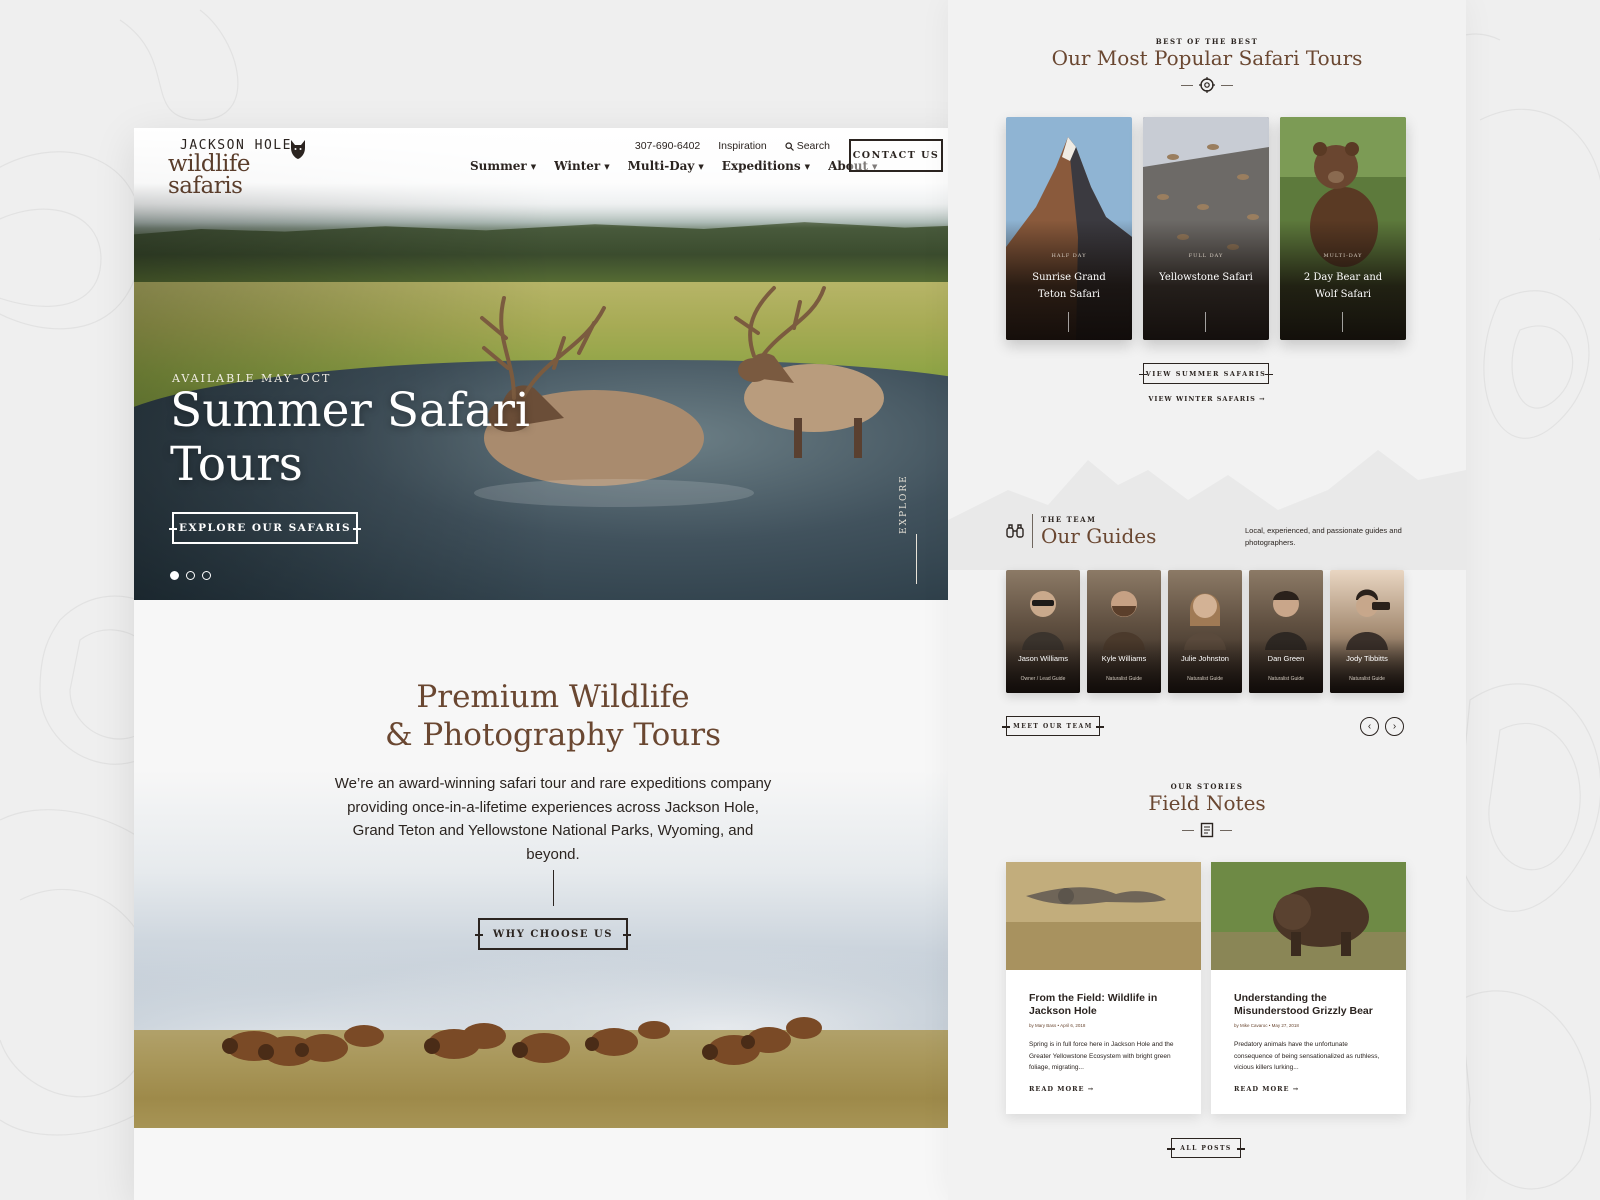 The image size is (1600, 1200). I want to click on compass-icon, so click(1207, 85).